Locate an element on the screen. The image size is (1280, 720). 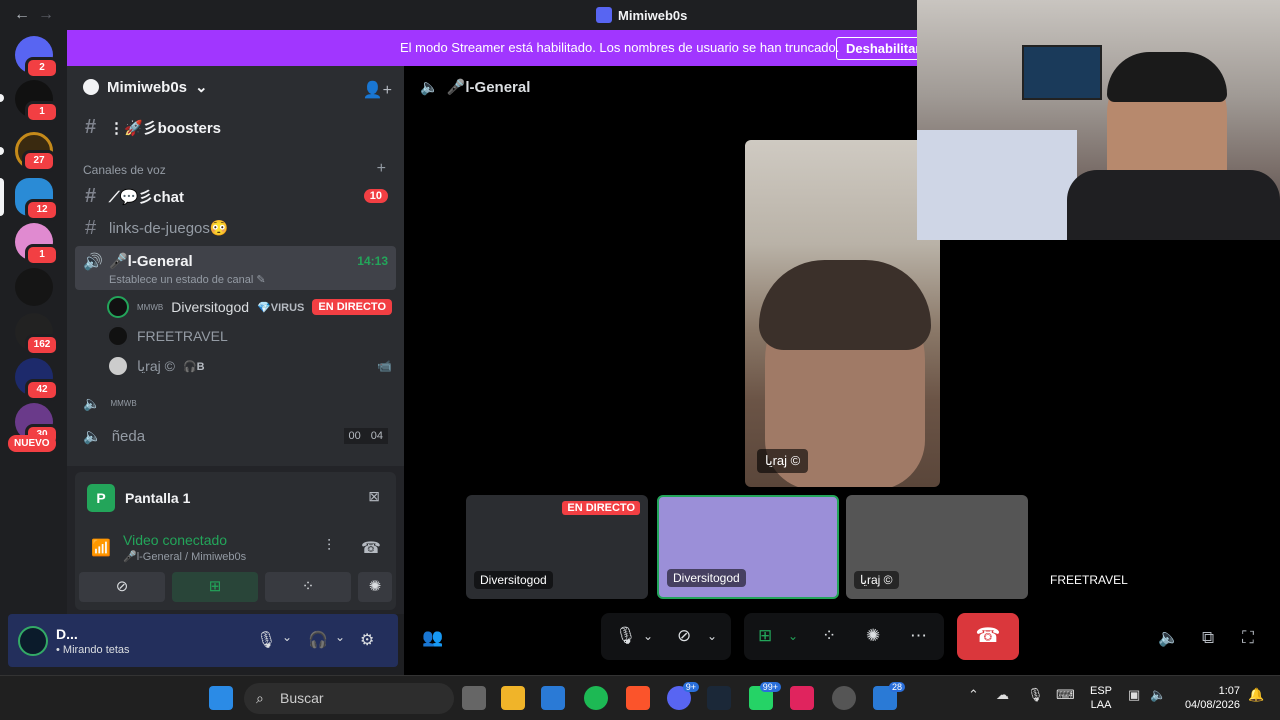
video-tile: FREETRAVEL is located at coordinates (1127, 547).